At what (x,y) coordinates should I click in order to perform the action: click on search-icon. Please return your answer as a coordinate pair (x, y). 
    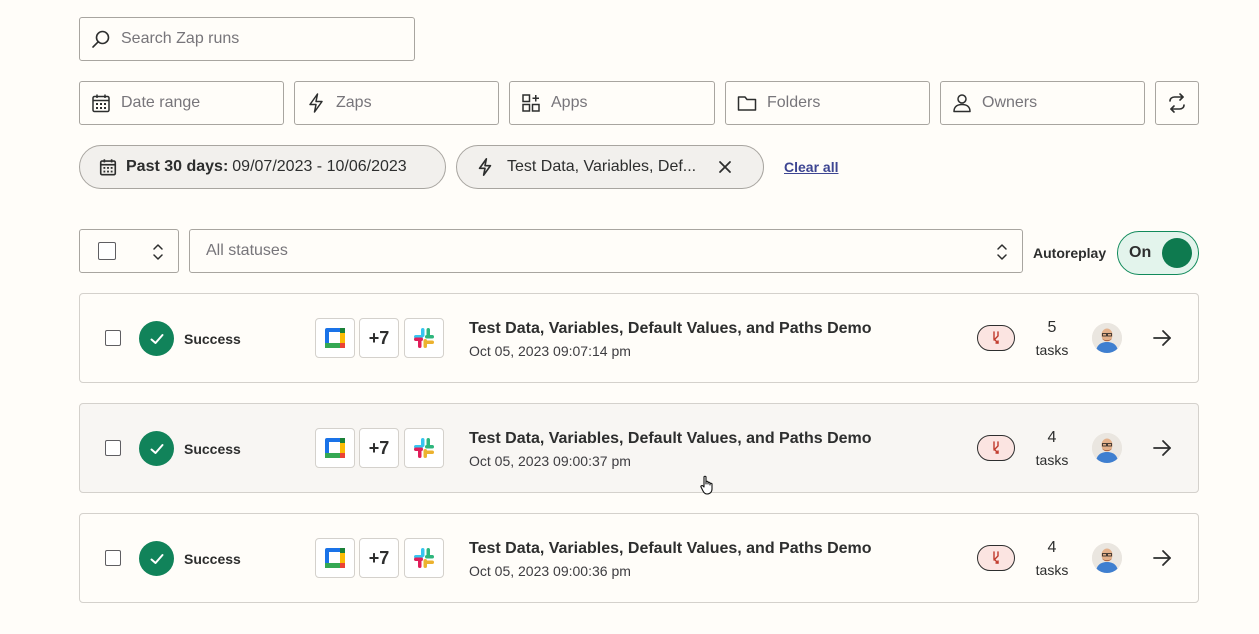
    Looking at the image, I should click on (101, 39).